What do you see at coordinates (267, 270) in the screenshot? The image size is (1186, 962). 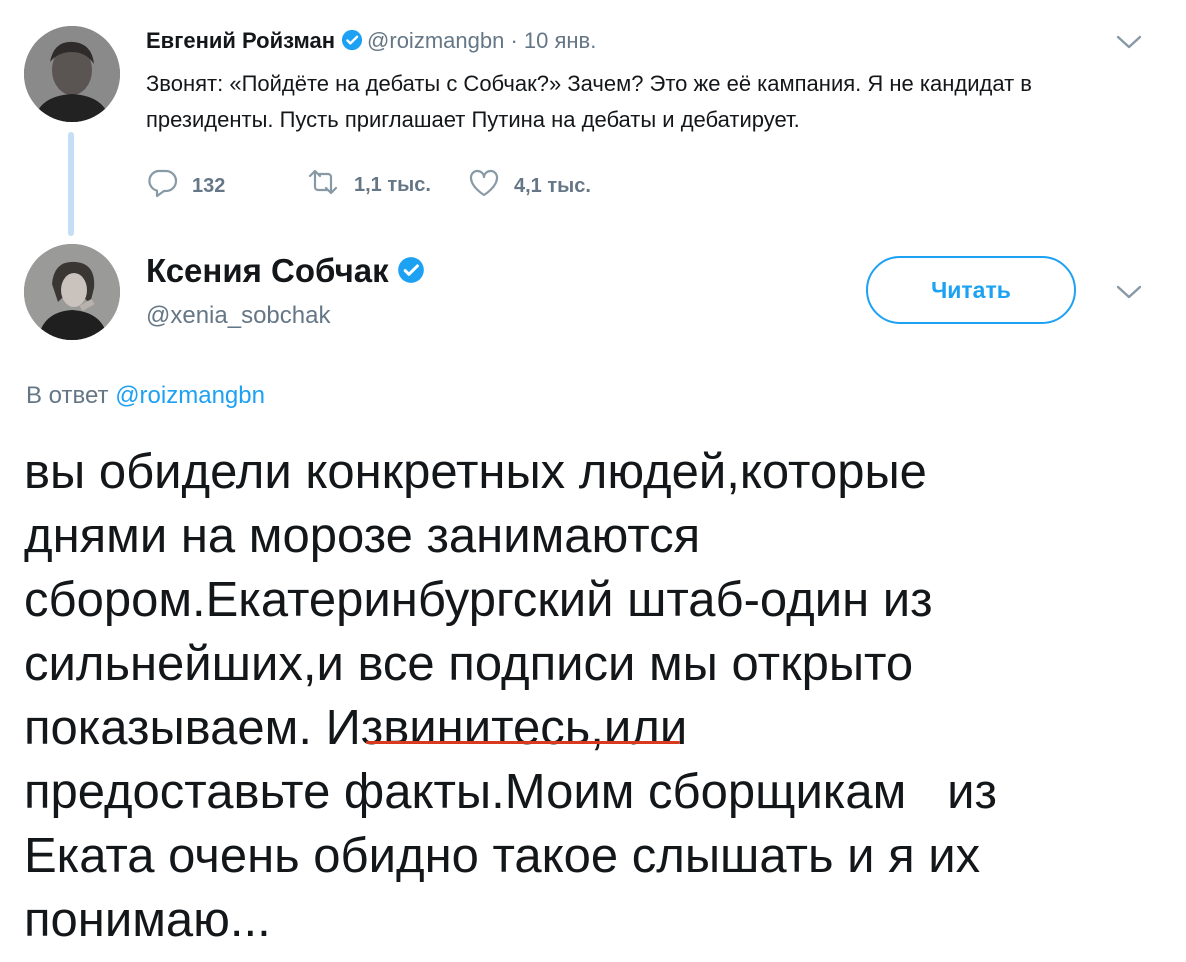 I see `tweet2-author-name: Ксения Собчак` at bounding box center [267, 270].